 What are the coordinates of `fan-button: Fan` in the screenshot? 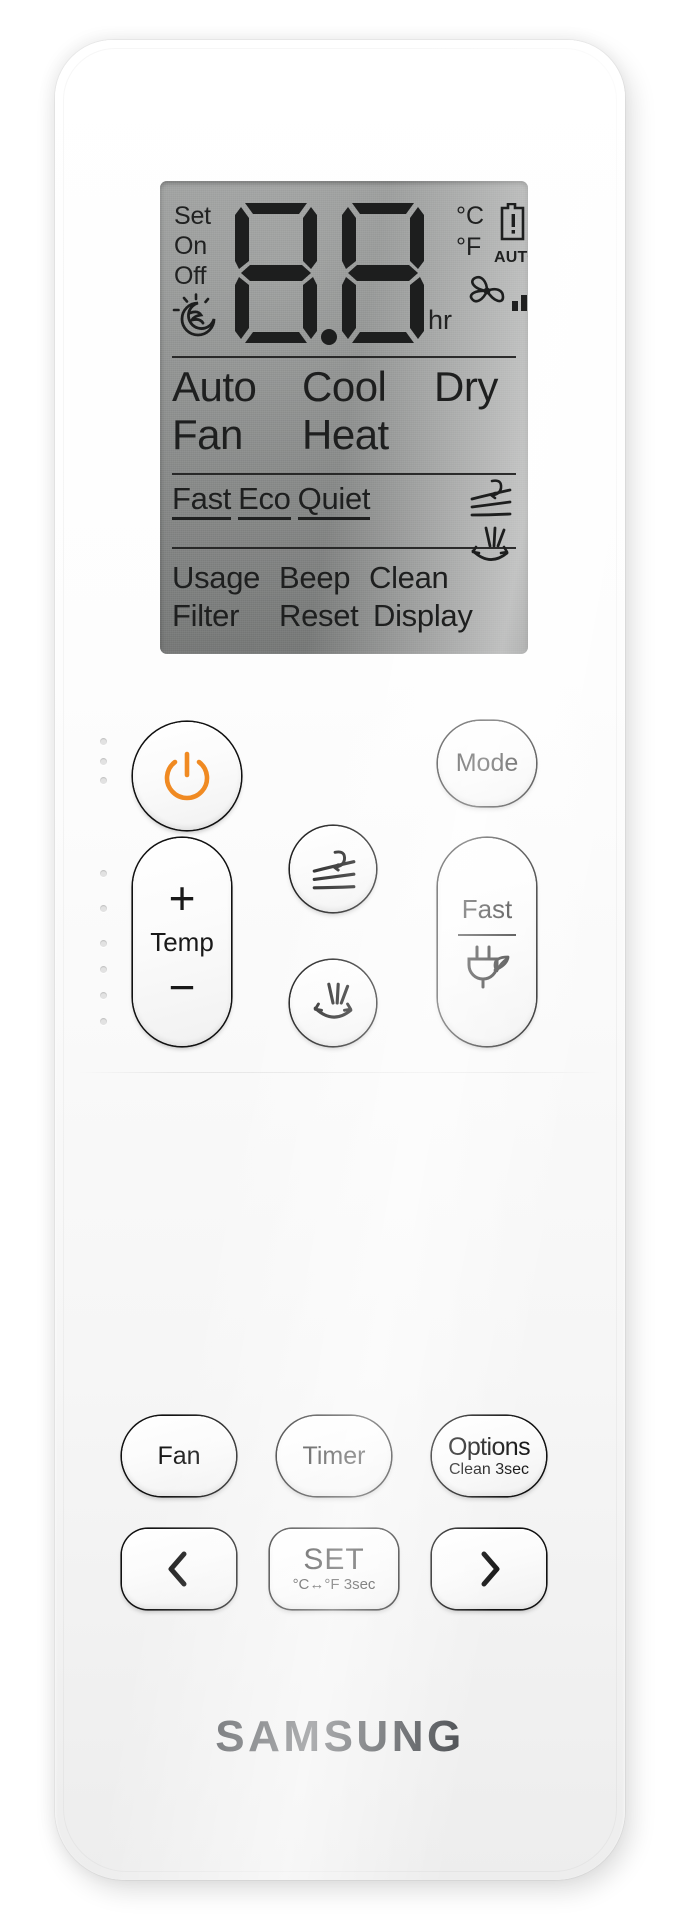 It's located at (179, 1456).